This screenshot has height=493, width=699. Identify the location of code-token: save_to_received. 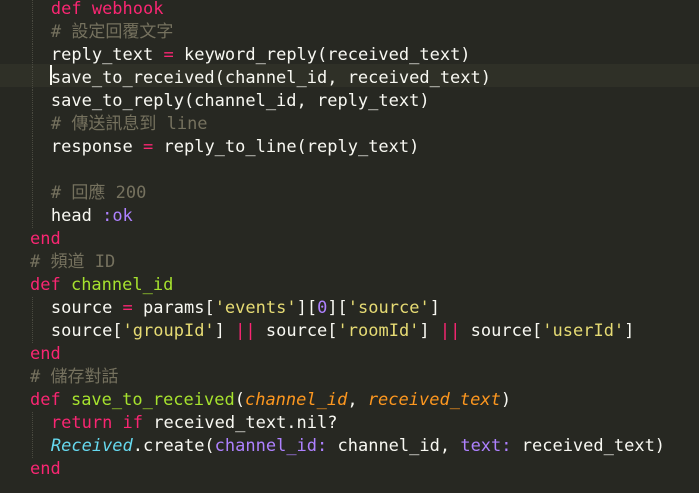
(152, 400).